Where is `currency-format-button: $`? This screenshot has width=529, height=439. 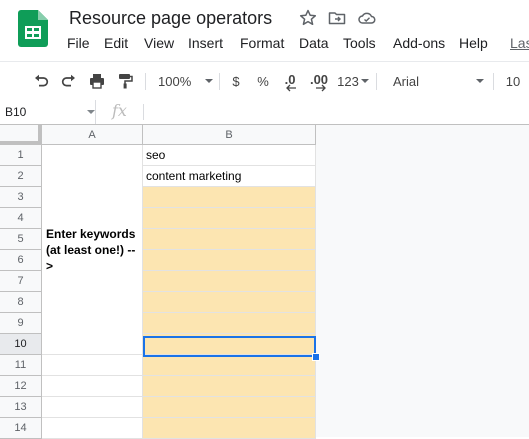
currency-format-button: $ is located at coordinates (236, 81).